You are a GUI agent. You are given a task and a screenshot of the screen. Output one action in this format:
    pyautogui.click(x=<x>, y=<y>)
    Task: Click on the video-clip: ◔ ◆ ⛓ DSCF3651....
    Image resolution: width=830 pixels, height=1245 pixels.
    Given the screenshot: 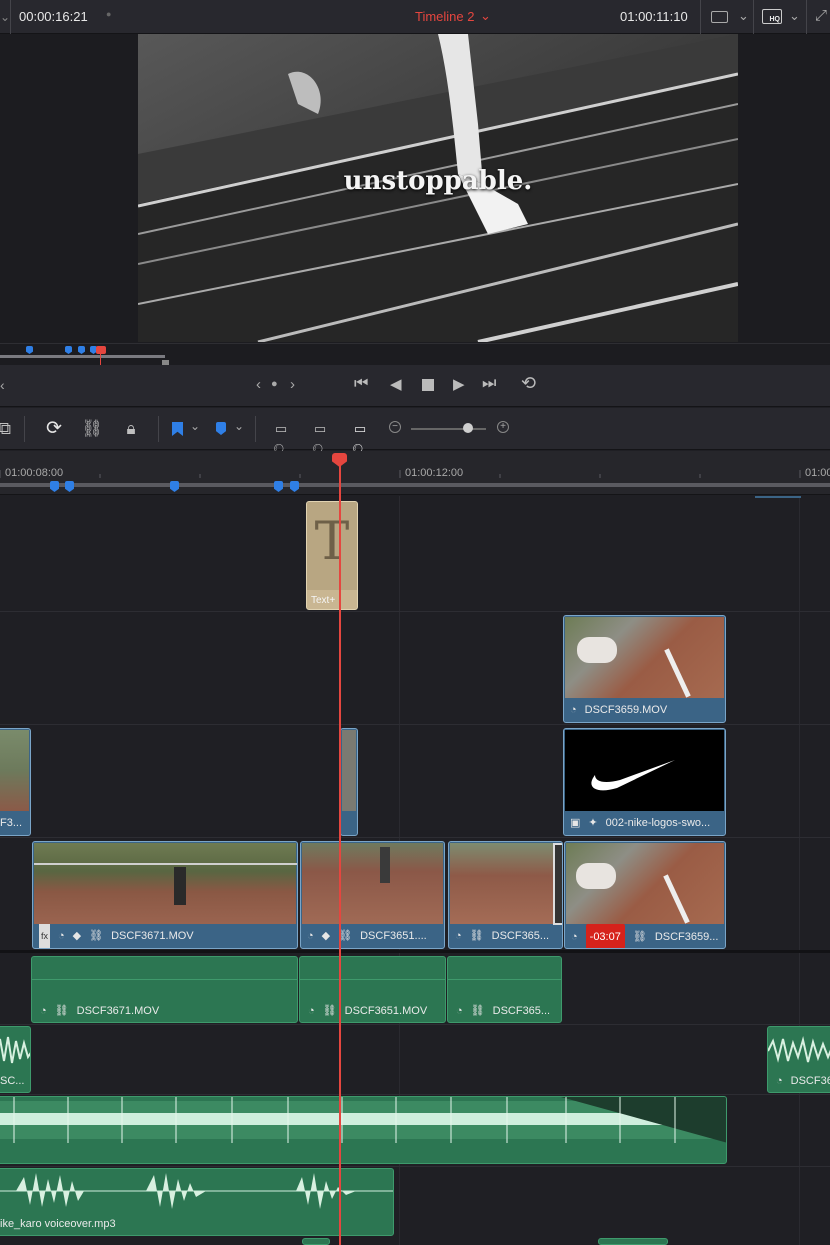 What is the action you would take?
    pyautogui.click(x=372, y=895)
    